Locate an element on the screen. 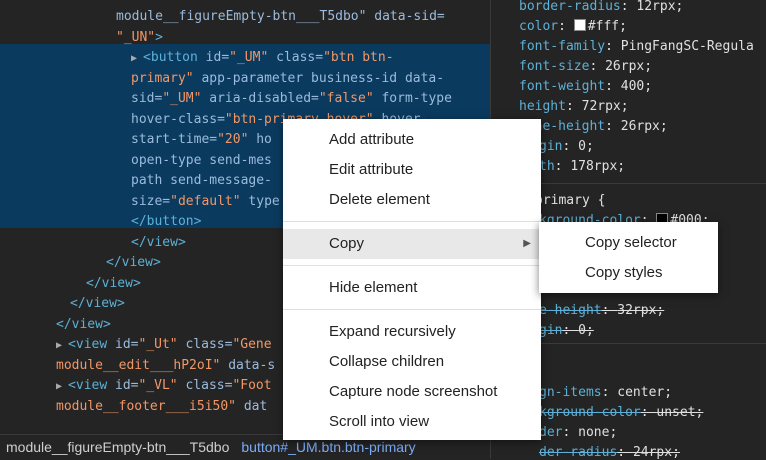 The width and height of the screenshot is (766, 460). dom-node-line: module__footer___i5i50" dat is located at coordinates (161, 407).